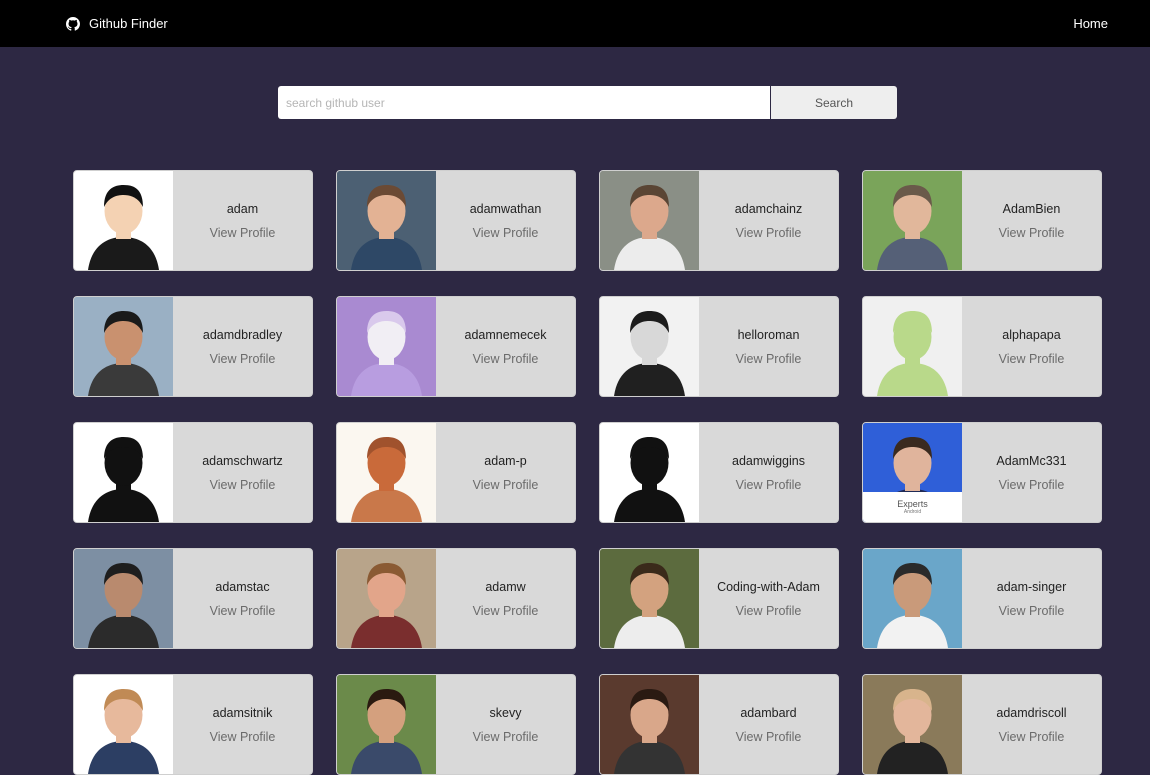 Image resolution: width=1150 pixels, height=775 pixels. I want to click on user-card: skevy View Profile, so click(456, 724).